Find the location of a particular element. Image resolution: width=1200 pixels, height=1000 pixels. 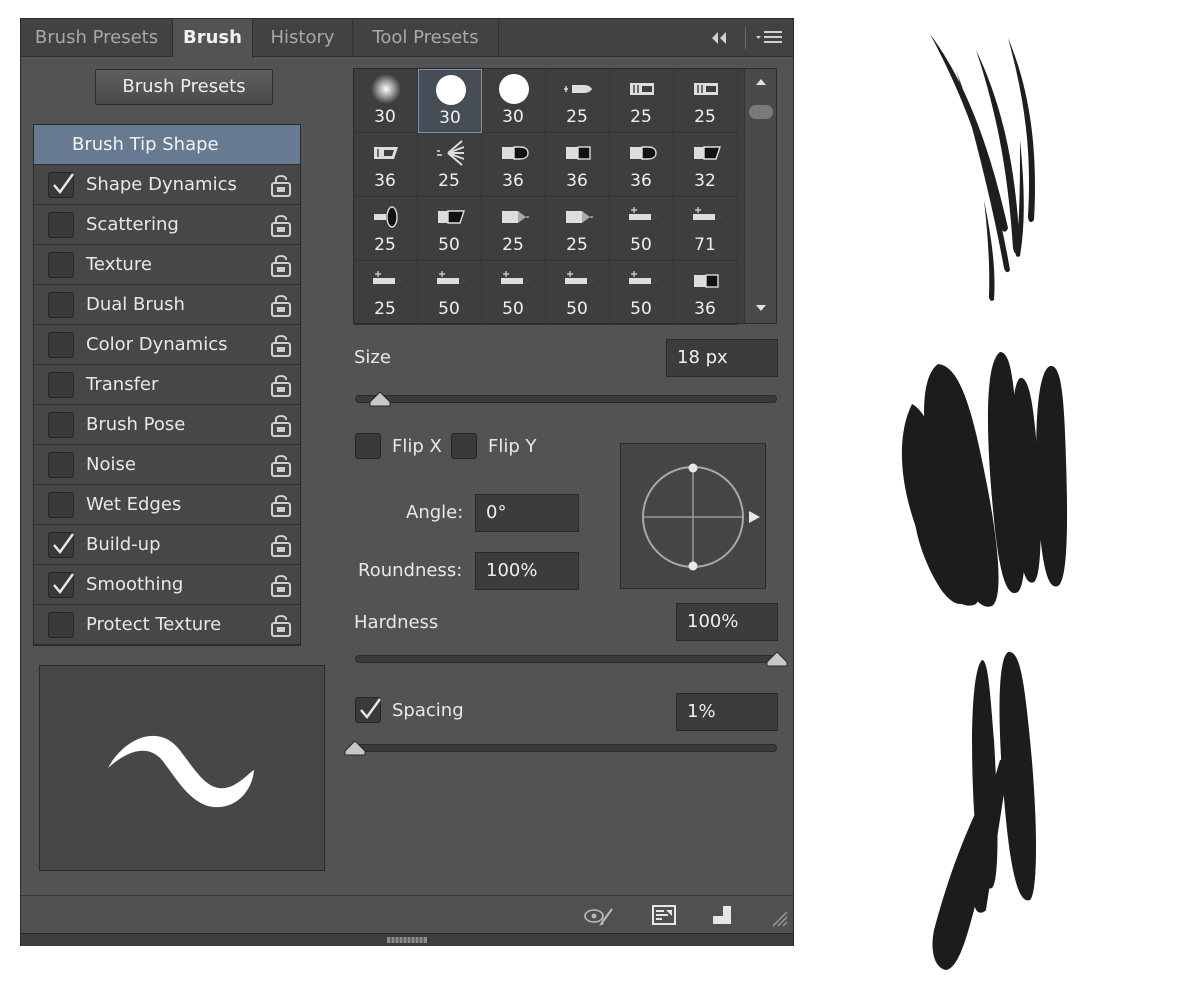

panel-menu-icon is located at coordinates (769, 38).